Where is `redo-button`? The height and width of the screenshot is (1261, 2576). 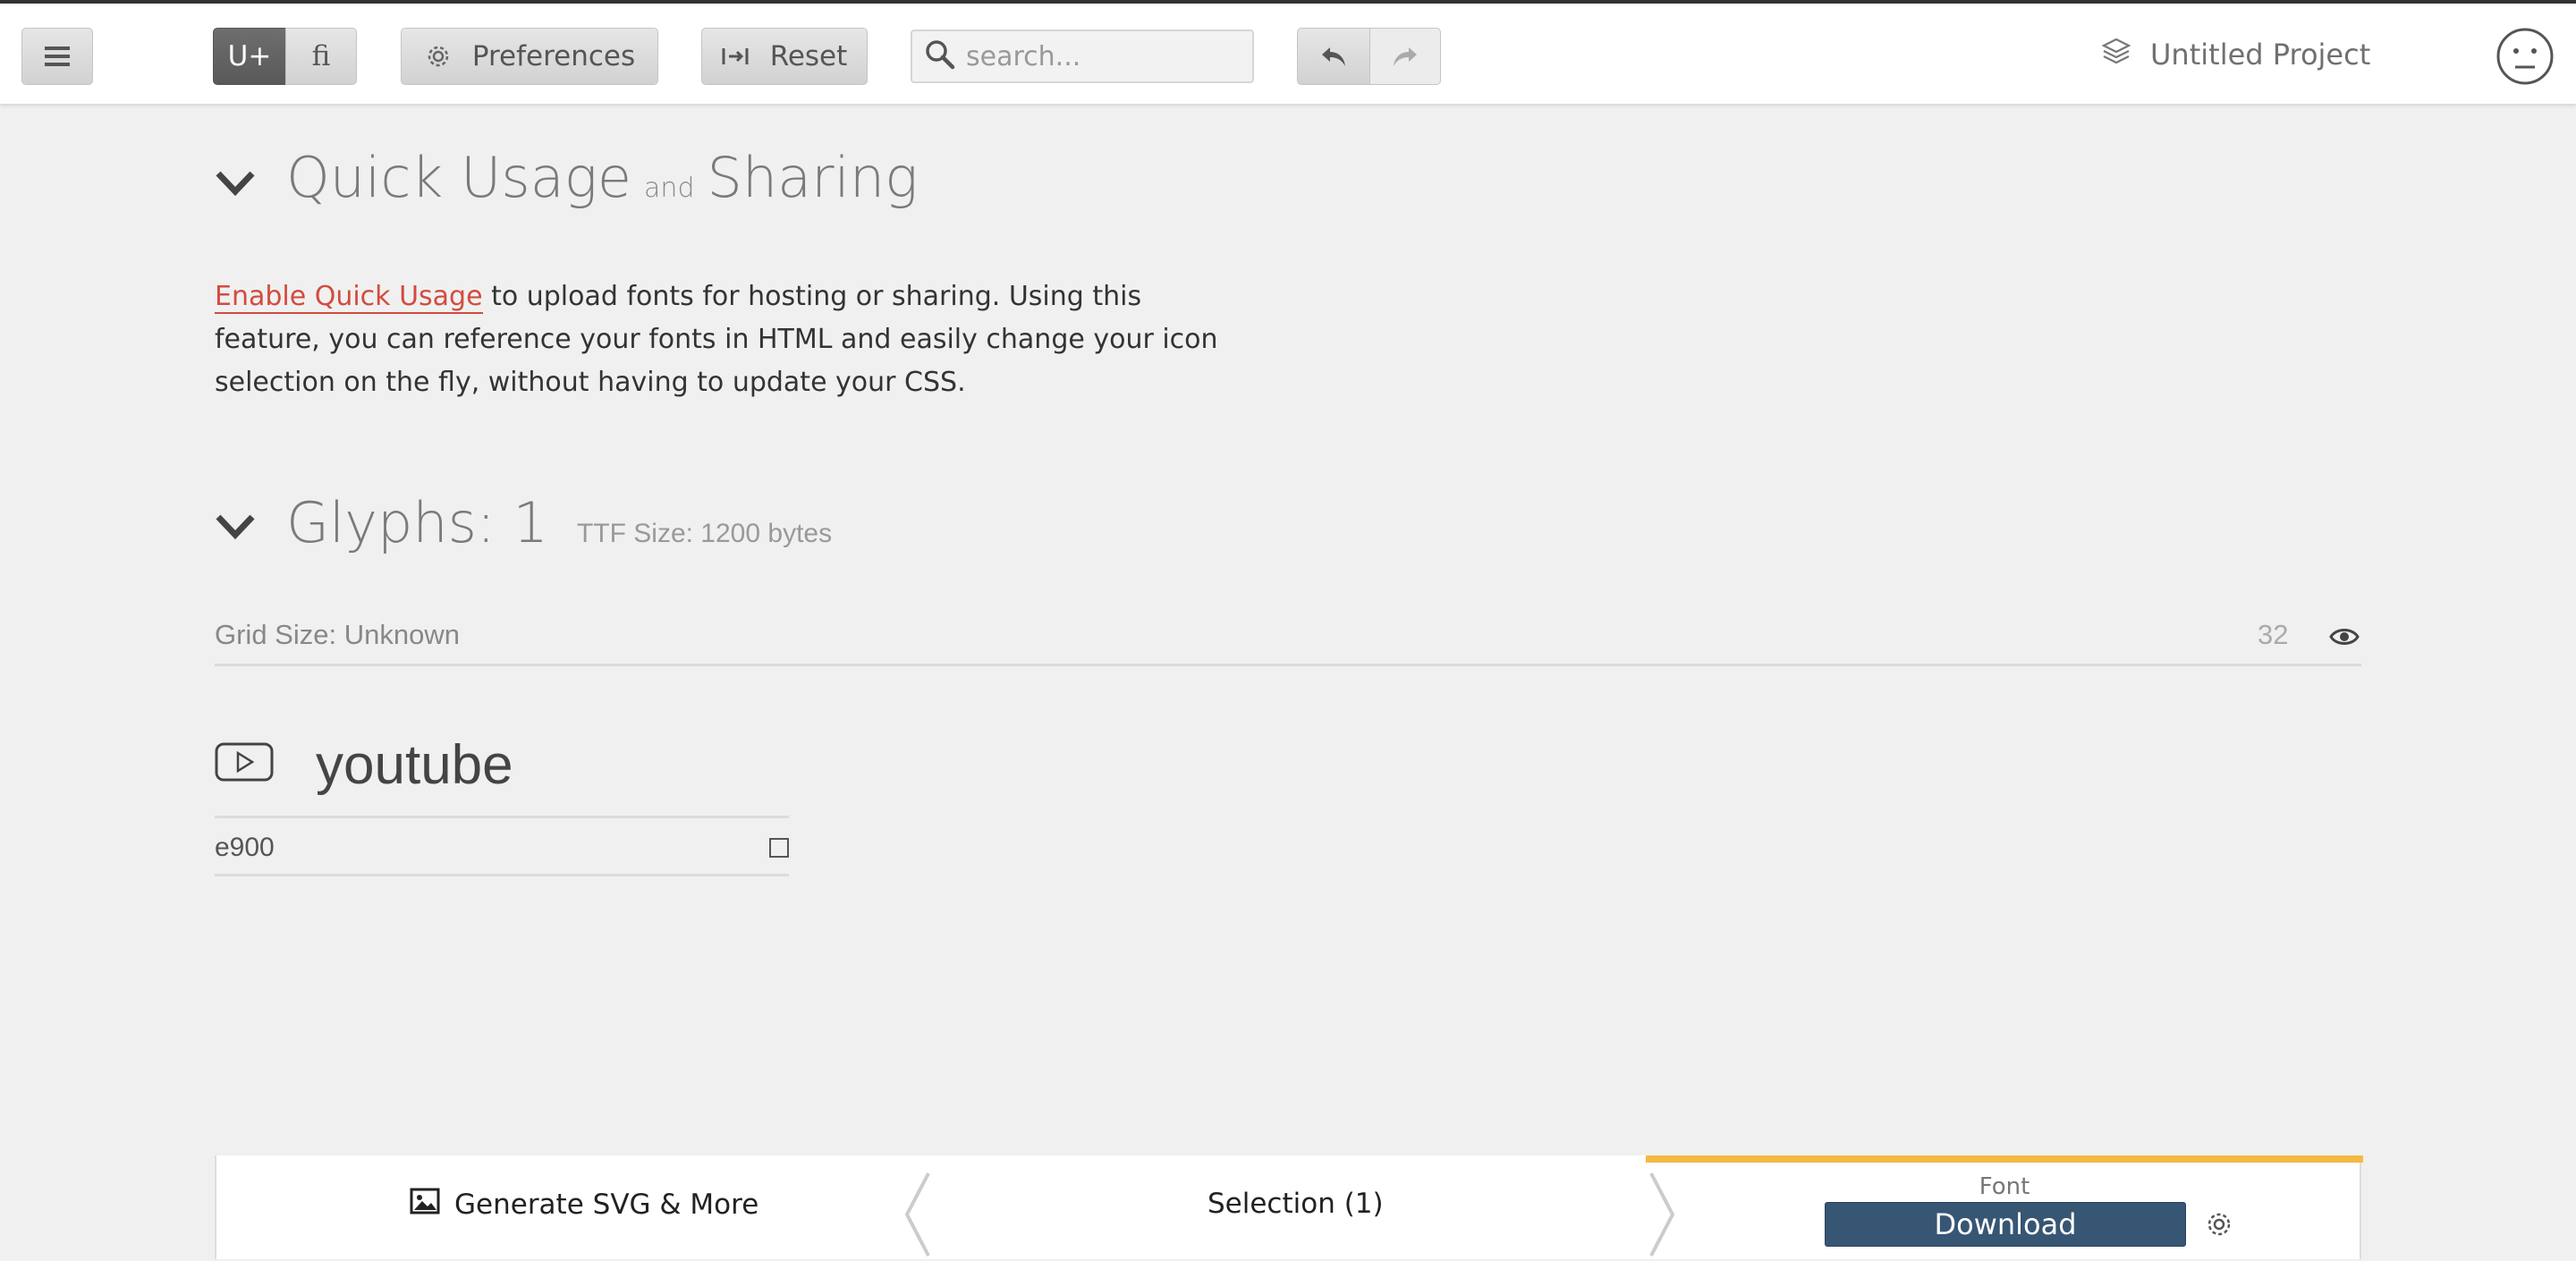 redo-button is located at coordinates (1405, 56).